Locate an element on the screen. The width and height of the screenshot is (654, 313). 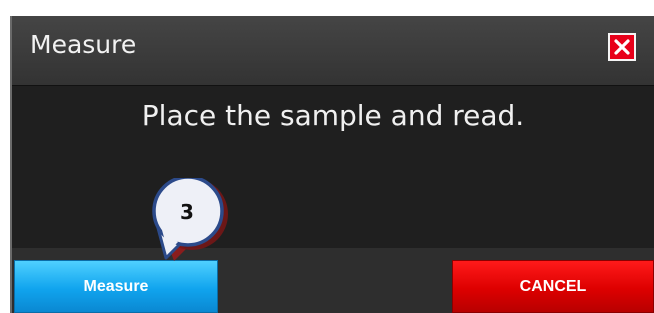
callout-bubble-icon is located at coordinates (190, 219).